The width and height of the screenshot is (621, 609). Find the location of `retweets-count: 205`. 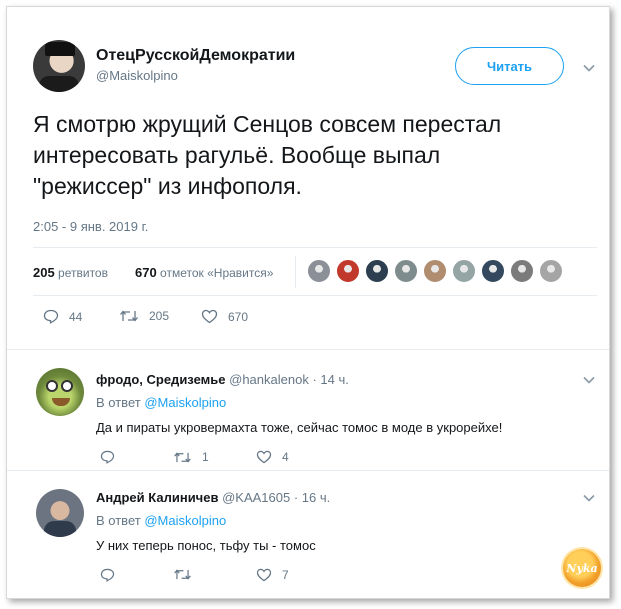

retweets-count: 205 is located at coordinates (44, 272).